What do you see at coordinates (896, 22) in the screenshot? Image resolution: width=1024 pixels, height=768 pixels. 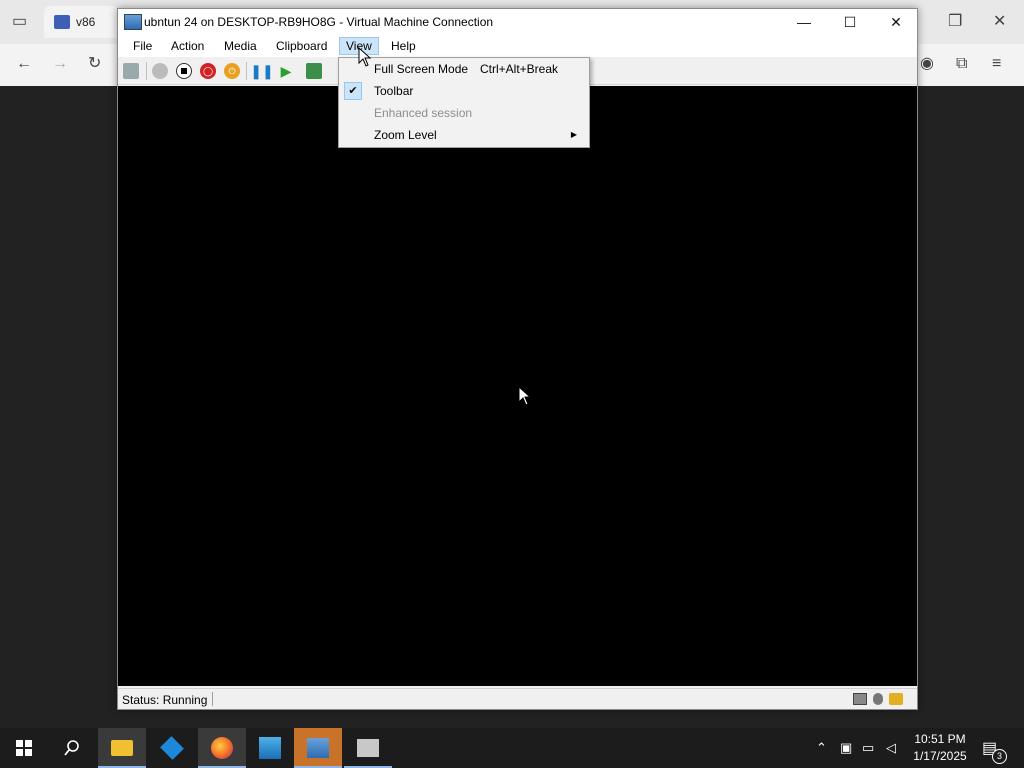 I see `close-button: ✕` at bounding box center [896, 22].